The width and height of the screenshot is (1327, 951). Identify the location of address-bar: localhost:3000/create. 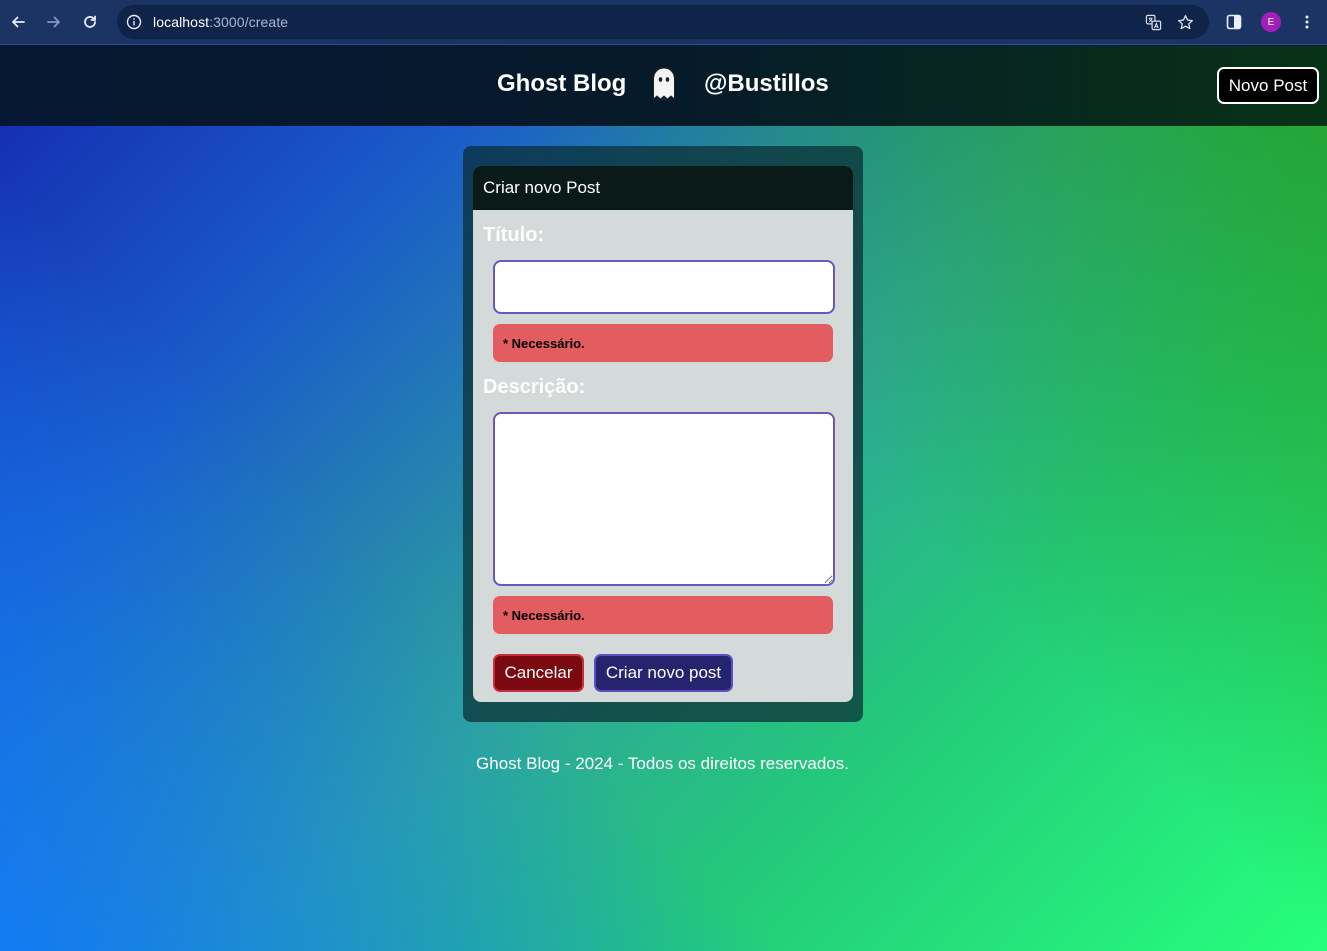
(663, 22).